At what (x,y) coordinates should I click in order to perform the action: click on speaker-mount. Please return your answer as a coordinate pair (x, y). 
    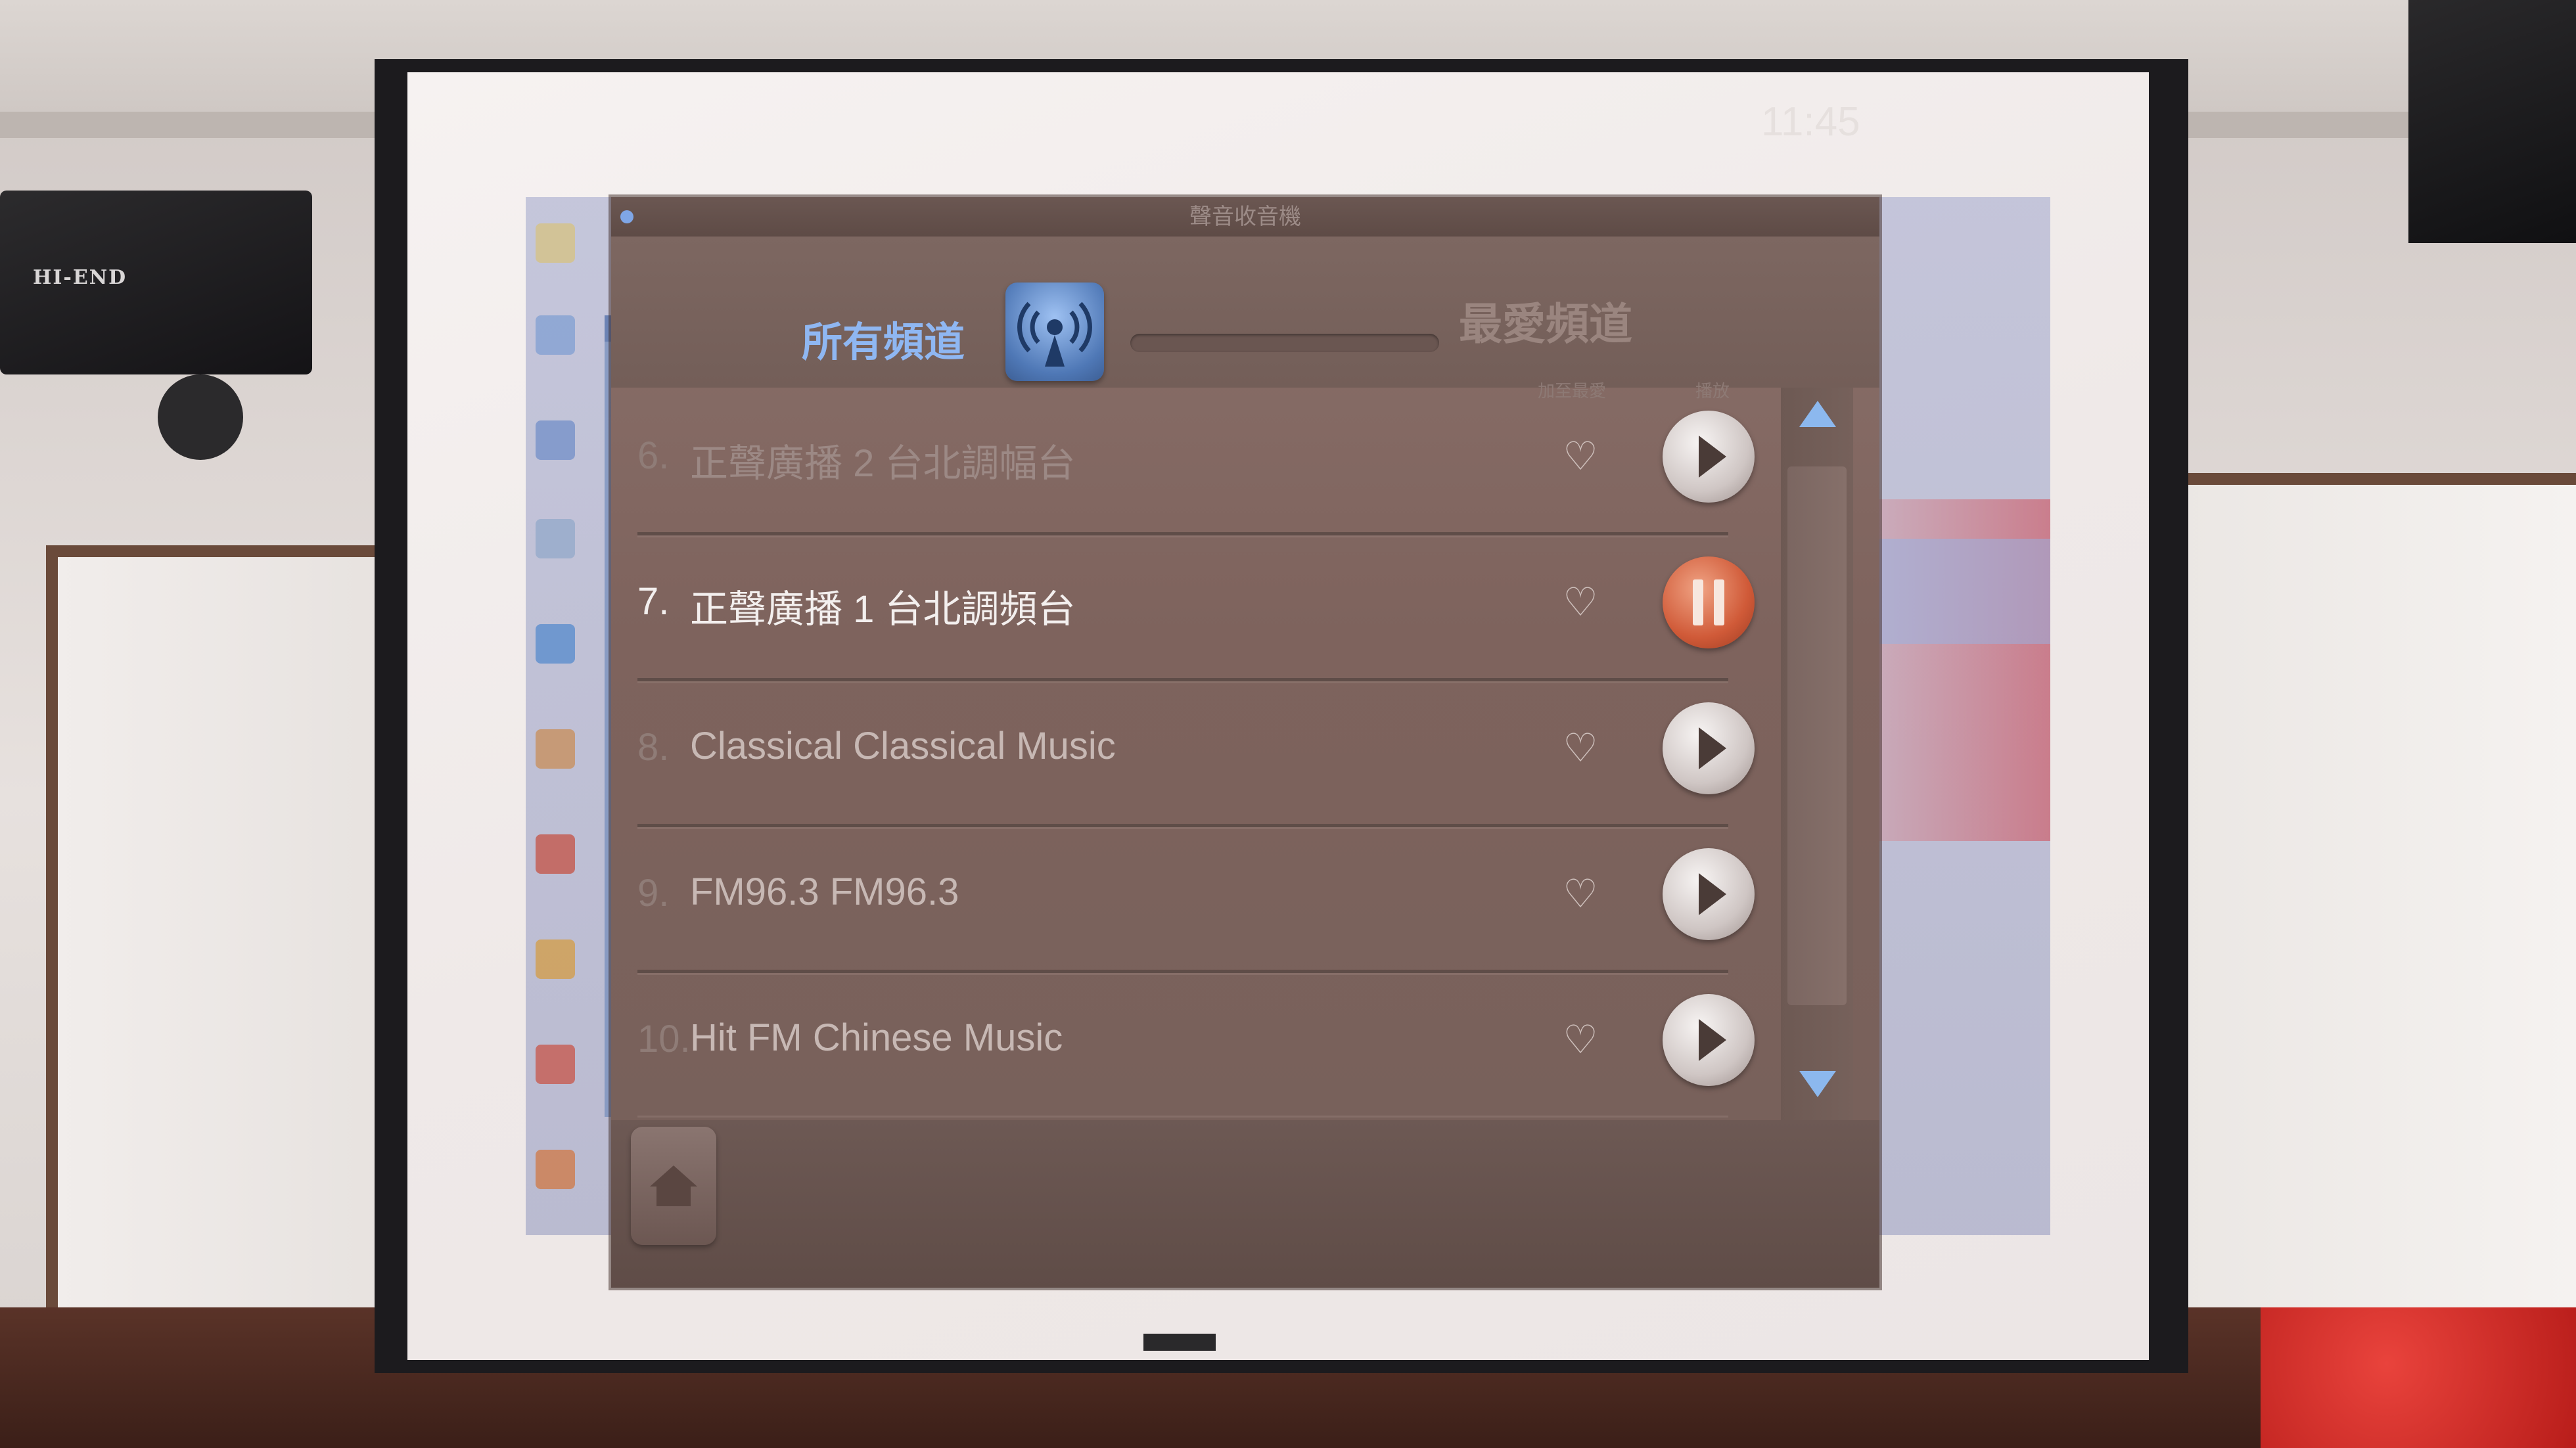
    Looking at the image, I should click on (200, 417).